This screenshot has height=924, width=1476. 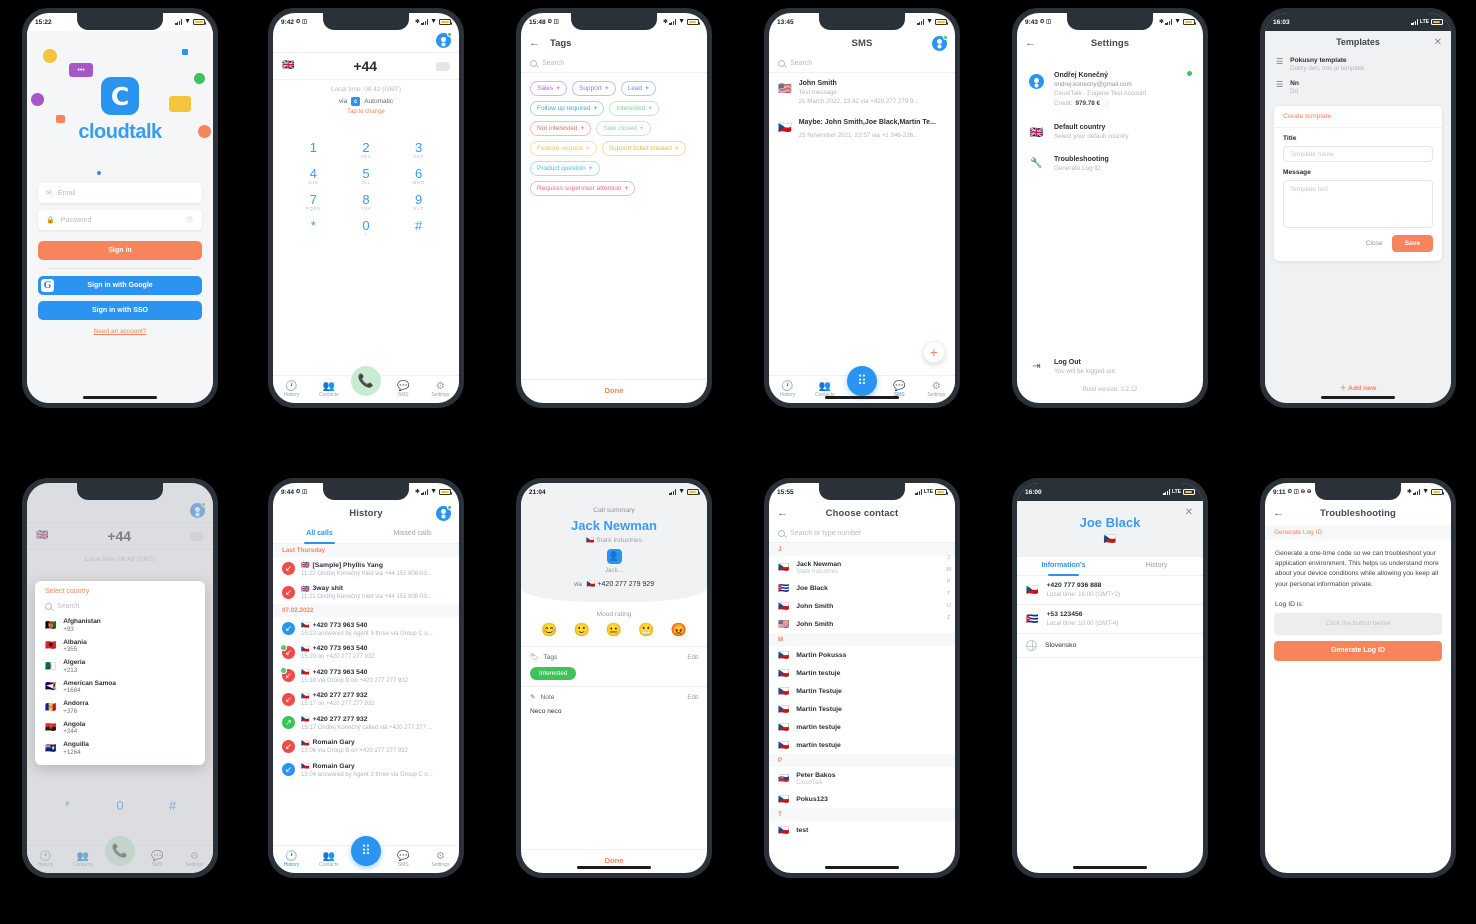 I want to click on tag-chip: Feature request +, so click(x=563, y=148).